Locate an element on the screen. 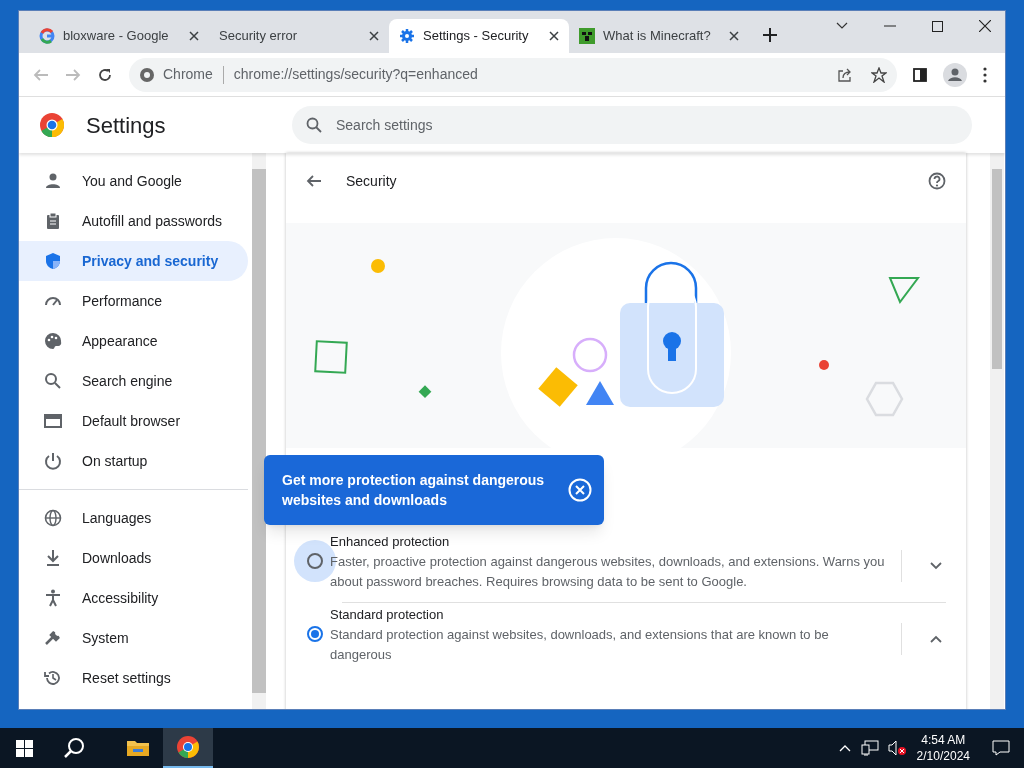  sidebar-item: System is located at coordinates (133, 638).